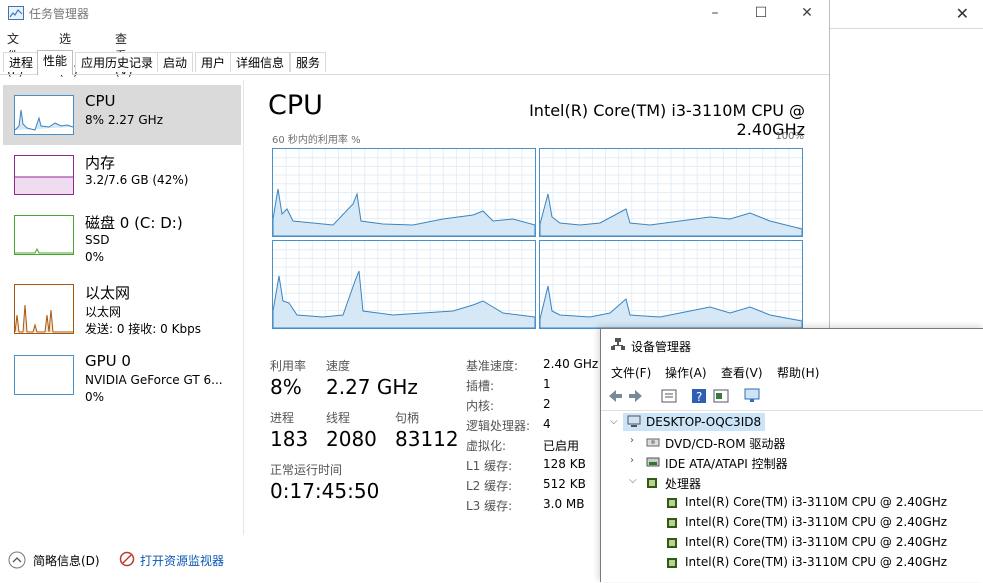  I want to click on spec-key: L3 缓存:, so click(489, 506).